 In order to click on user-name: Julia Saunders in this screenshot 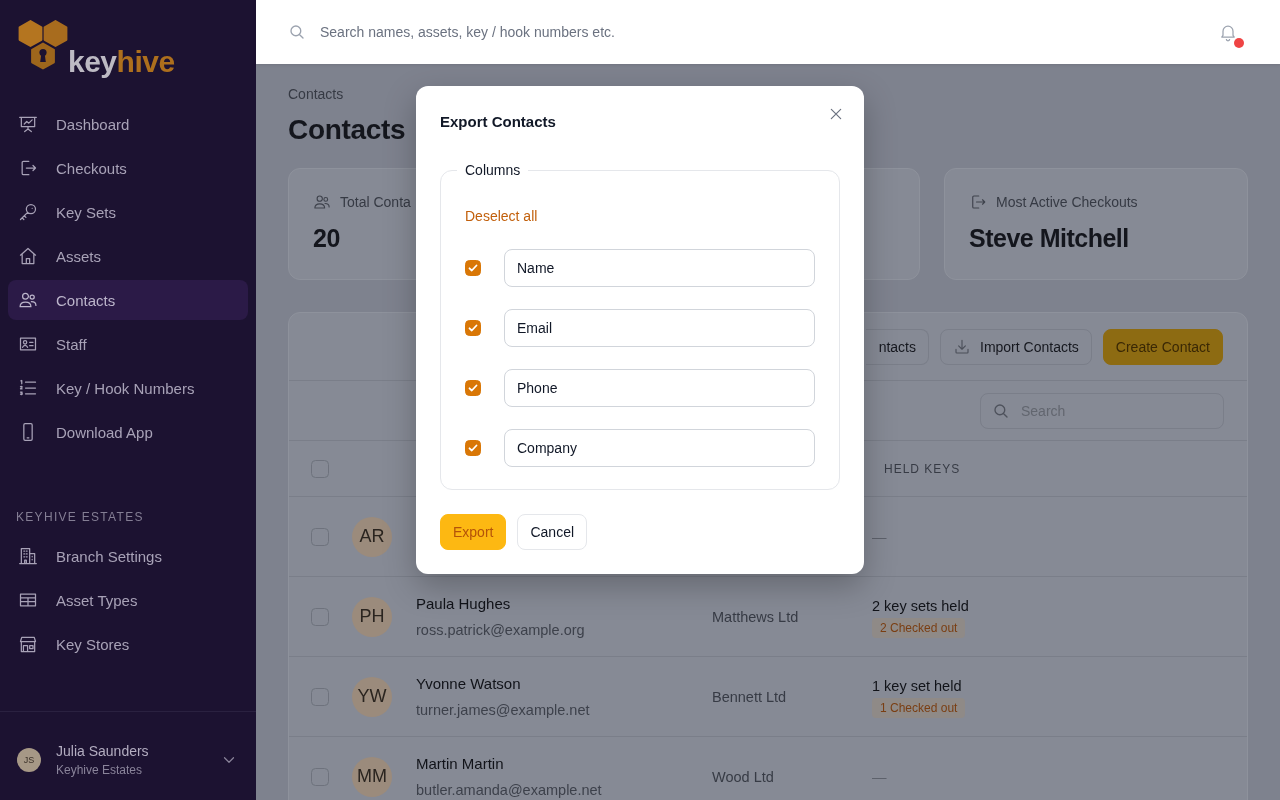, I will do `click(102, 751)`.